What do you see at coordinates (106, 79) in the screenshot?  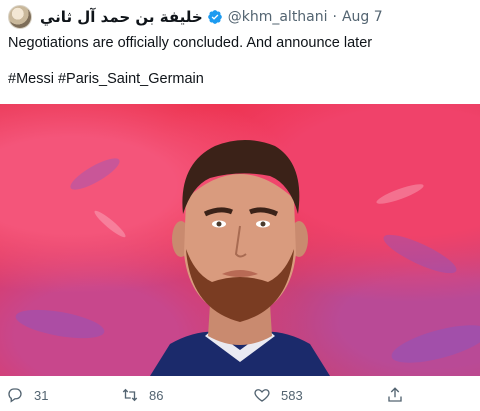 I see `tweet-hashtags: #Messi #Paris_Saint_Germain` at bounding box center [106, 79].